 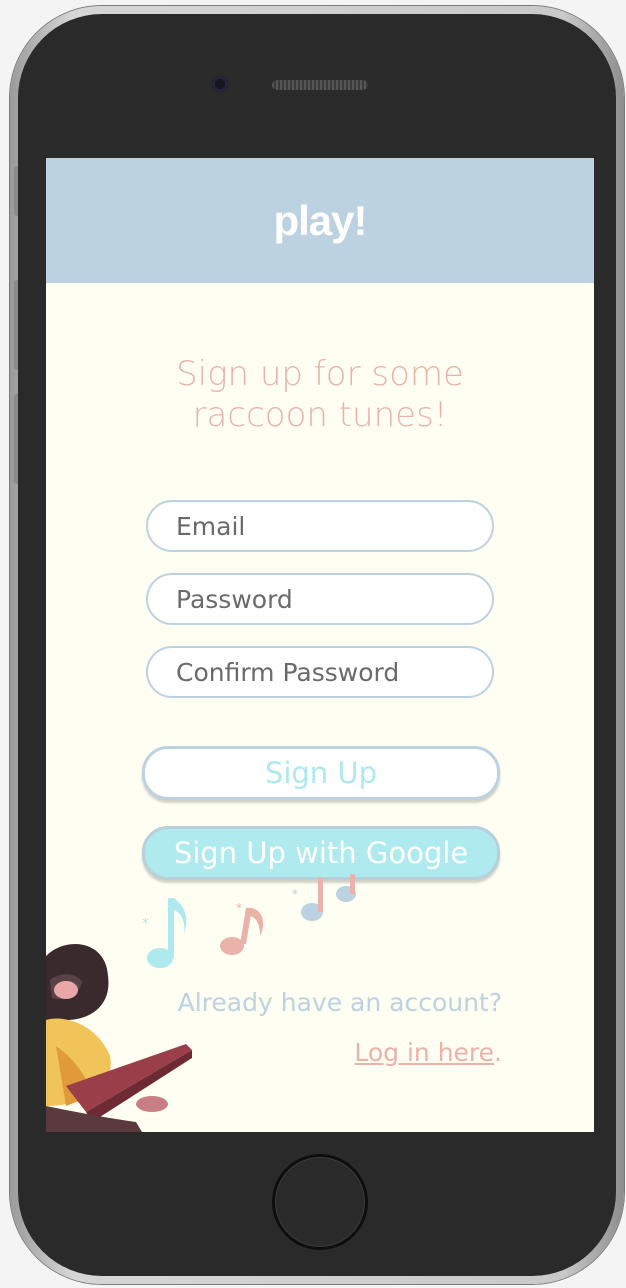 I want to click on password-field, so click(x=320, y=599).